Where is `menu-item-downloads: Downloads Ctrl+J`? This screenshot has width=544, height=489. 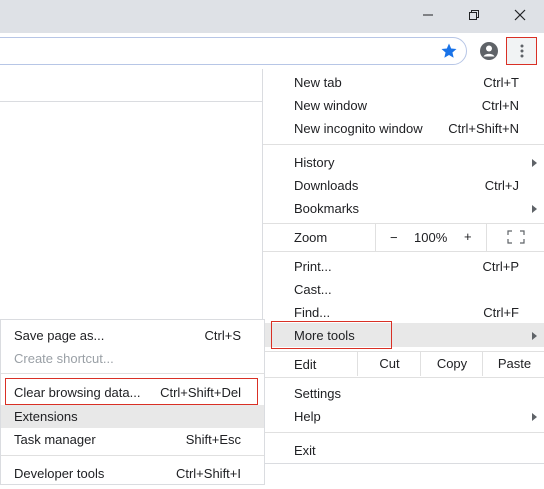
menu-item-downloads: Downloads Ctrl+J is located at coordinates (403, 185).